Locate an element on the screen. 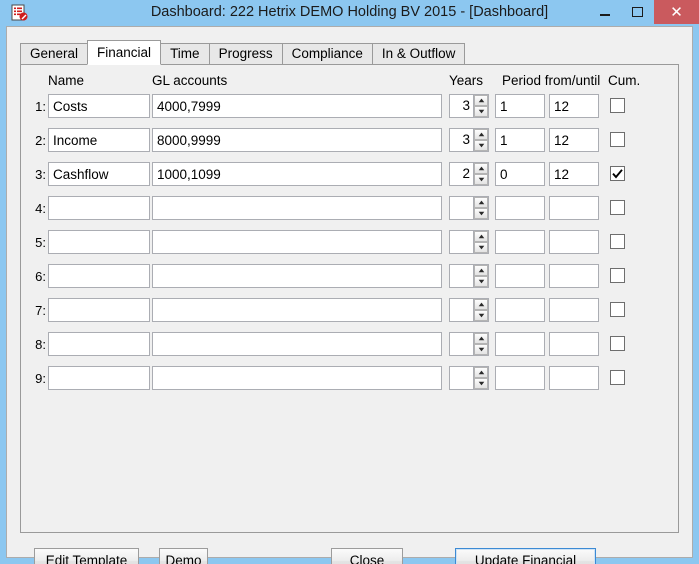  tab-progress: Progress is located at coordinates (245, 53).